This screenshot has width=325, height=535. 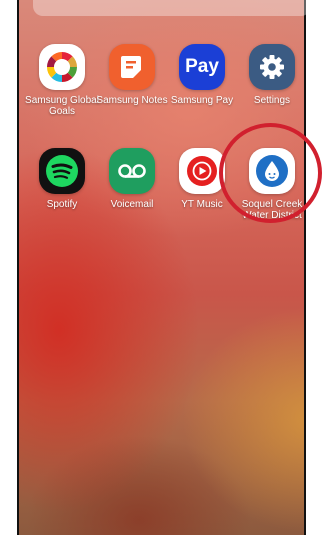 What do you see at coordinates (62, 171) in the screenshot?
I see `spotify-icon` at bounding box center [62, 171].